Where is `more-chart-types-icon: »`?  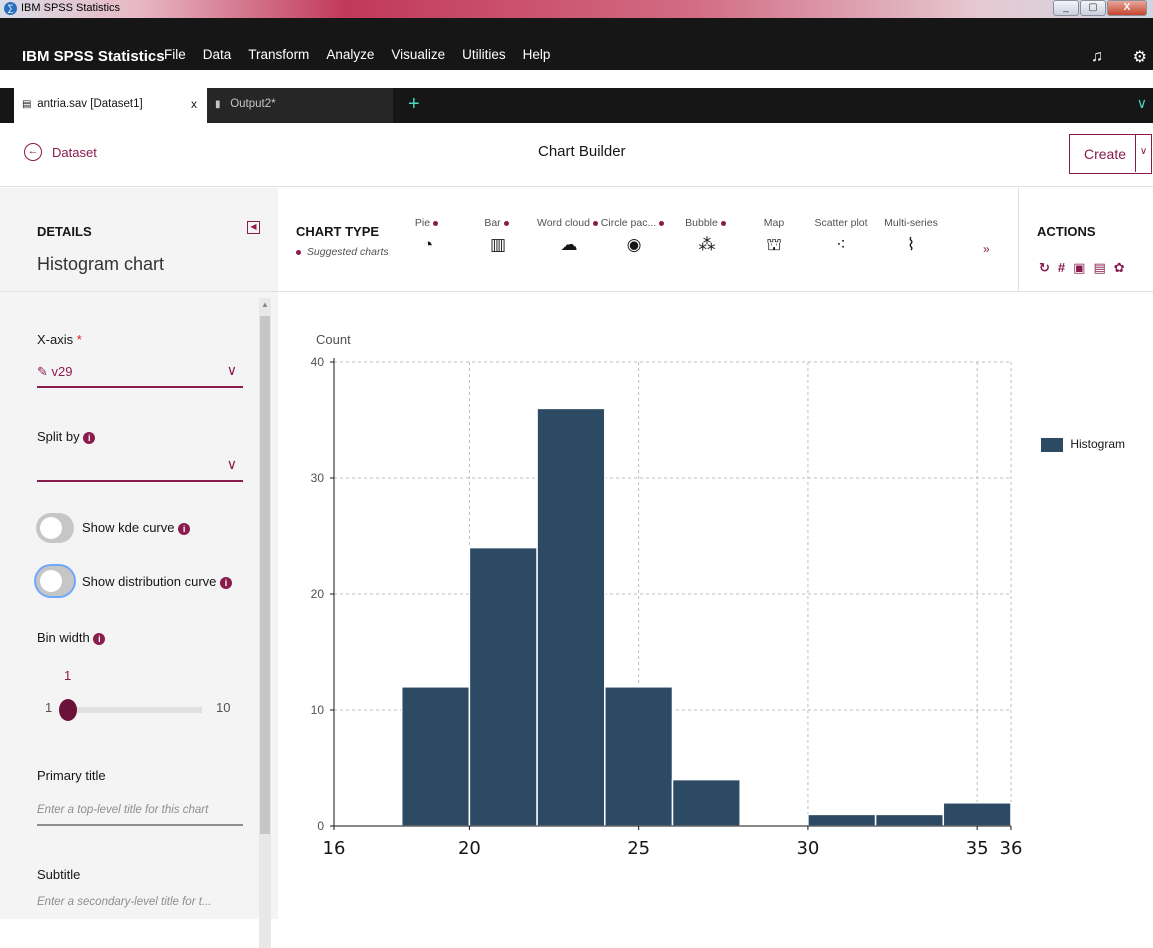
more-chart-types-icon: » is located at coordinates (986, 249).